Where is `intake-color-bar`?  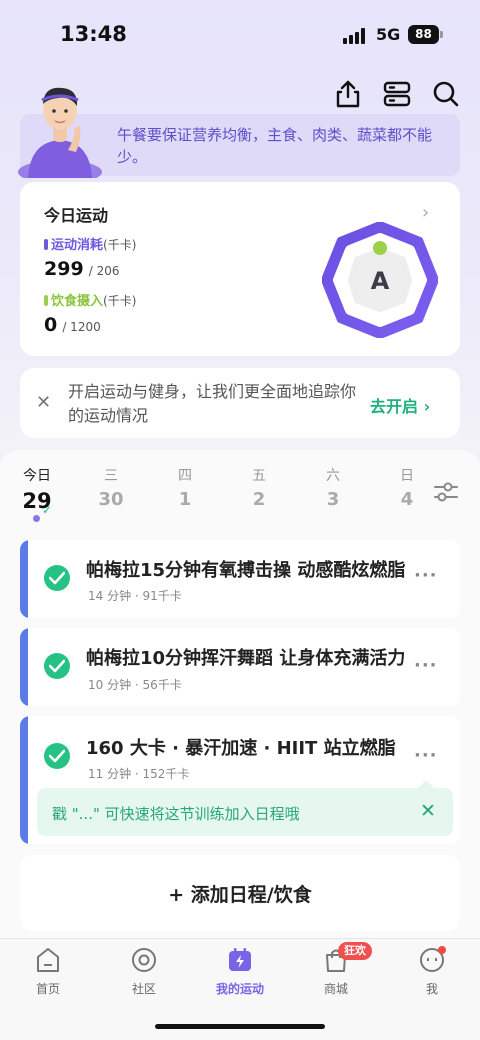
intake-color-bar is located at coordinates (46, 300).